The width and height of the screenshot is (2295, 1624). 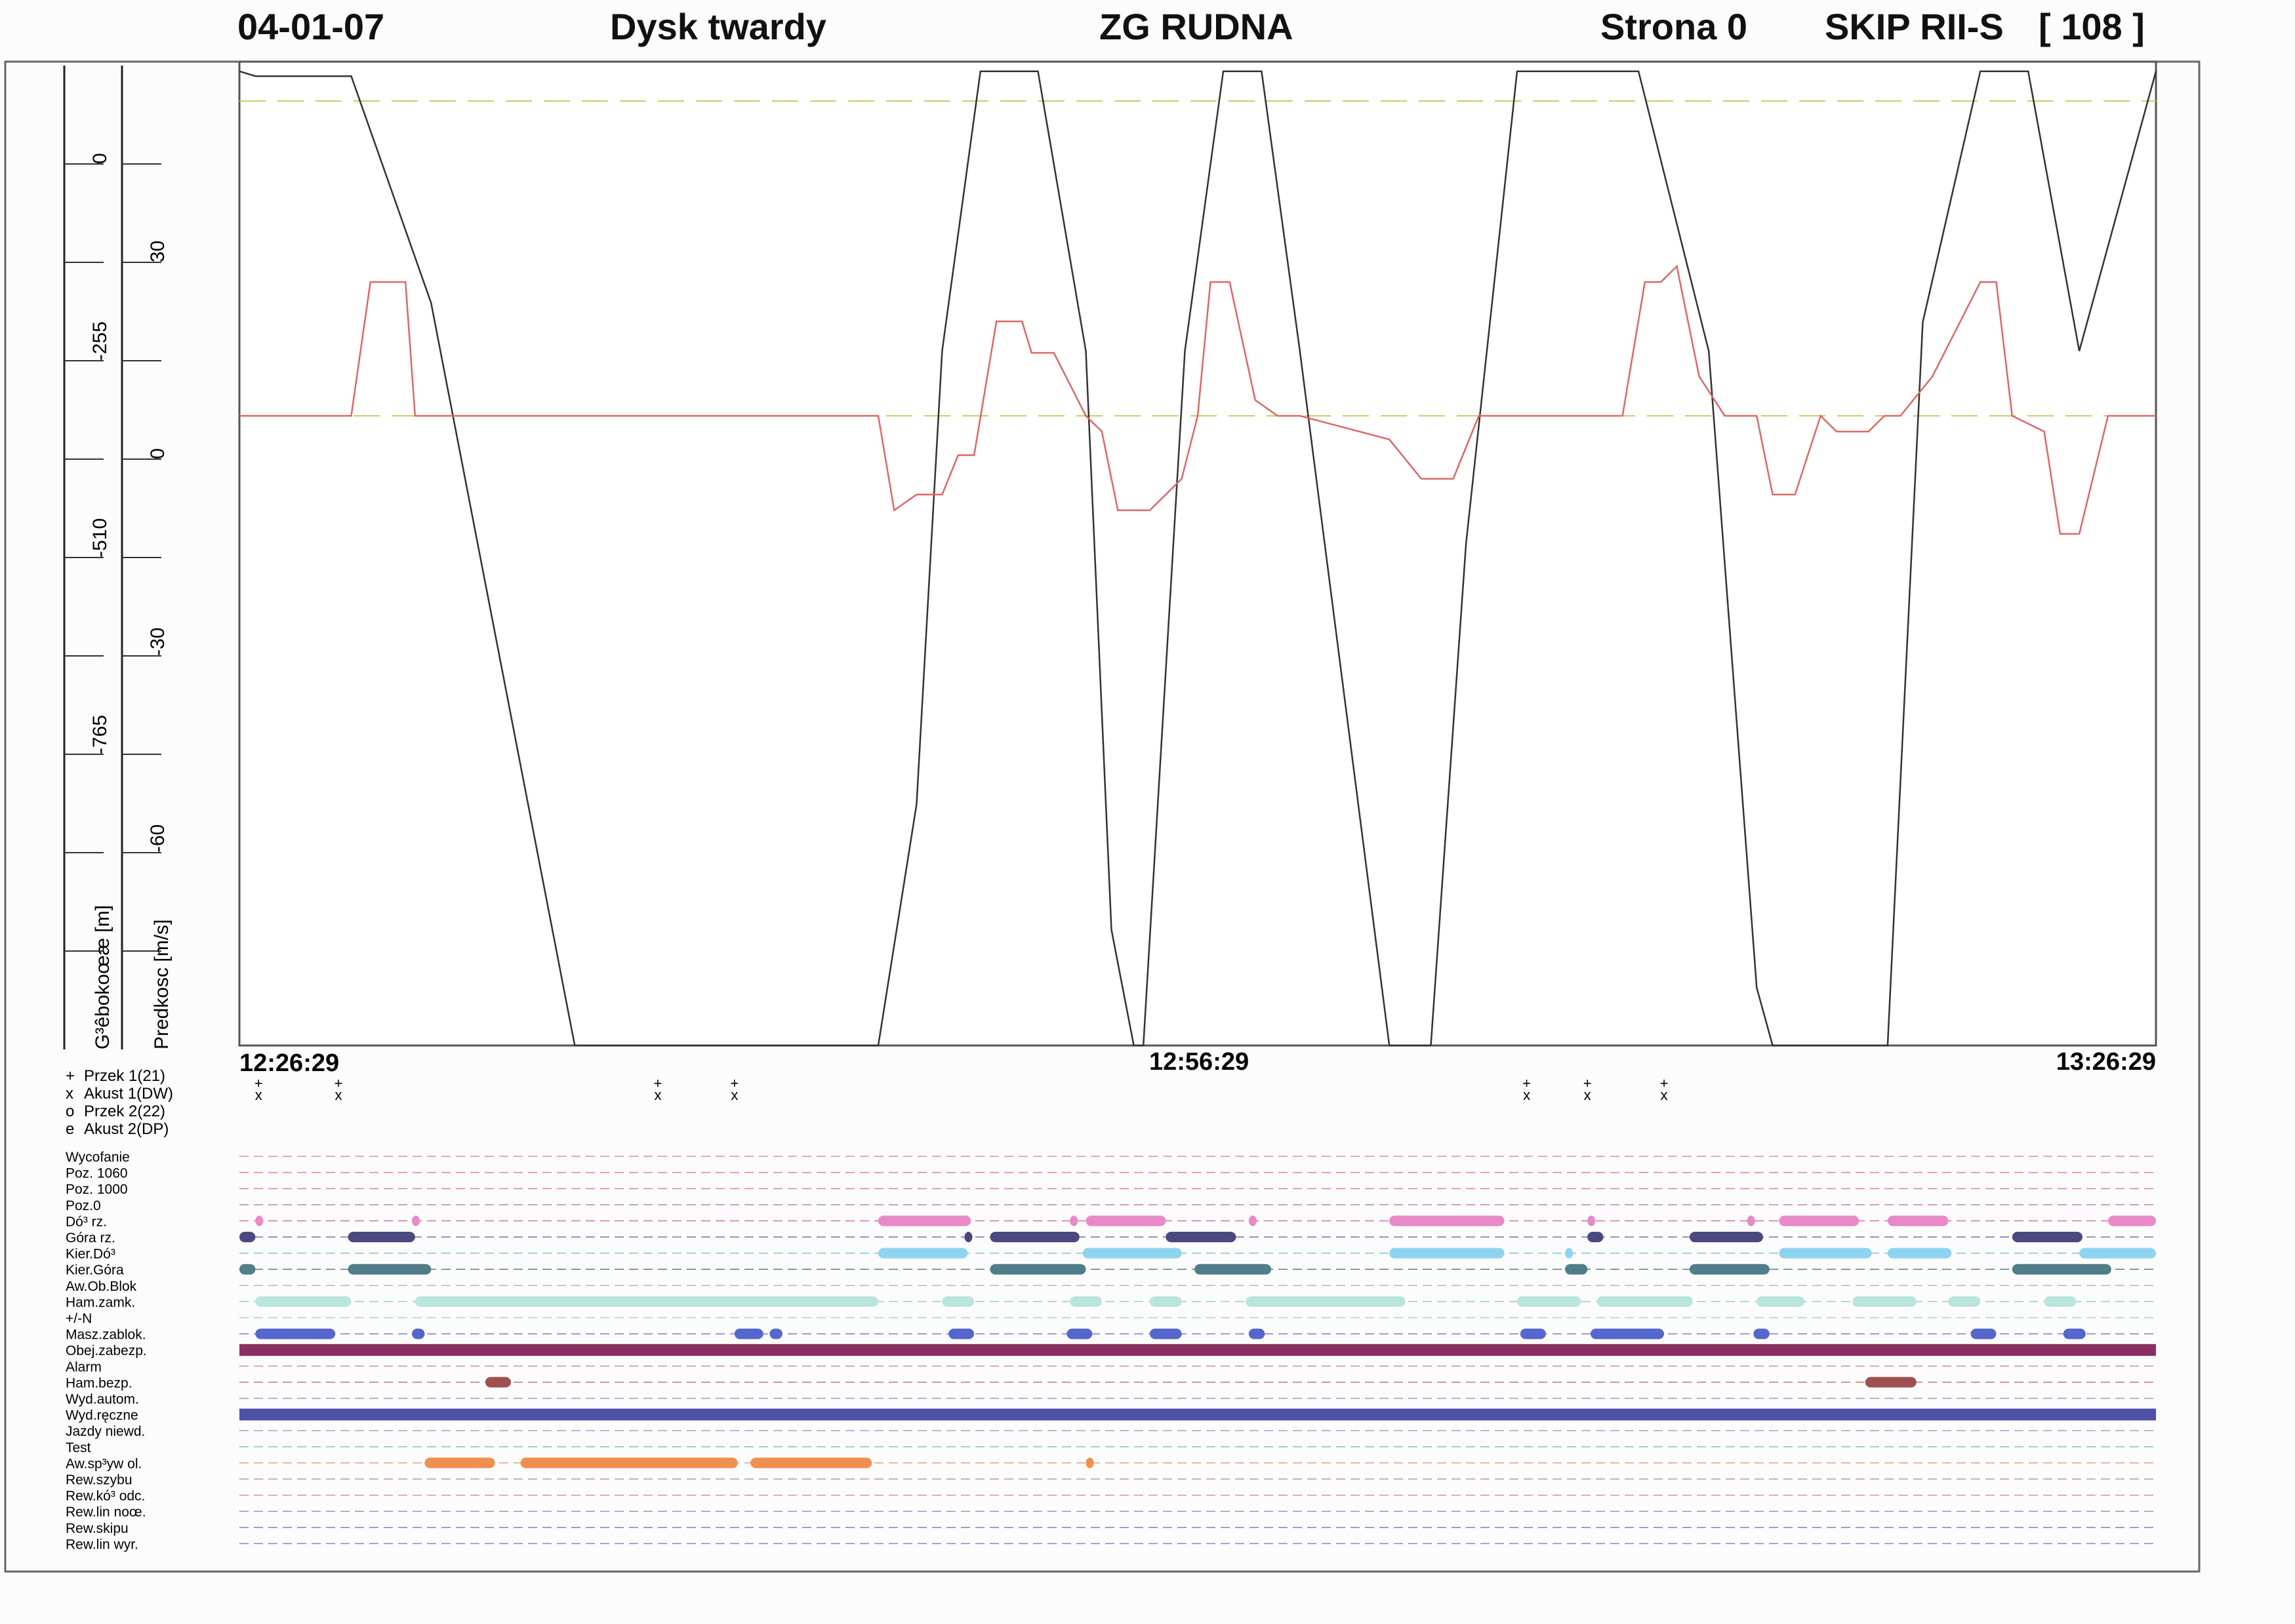 What do you see at coordinates (124, 1111) in the screenshot?
I see `event-legend-label: Przek 2(22)` at bounding box center [124, 1111].